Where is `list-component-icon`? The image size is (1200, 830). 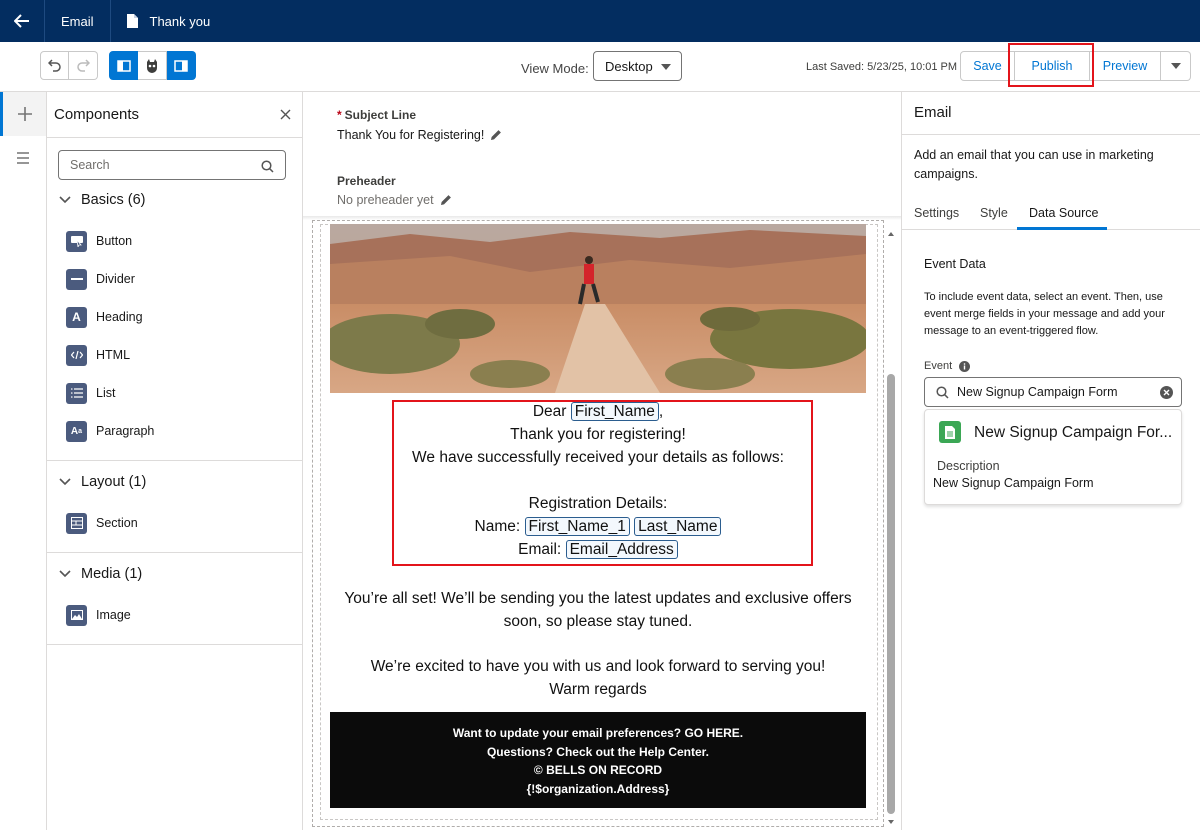
list-component-icon is located at coordinates (76, 393).